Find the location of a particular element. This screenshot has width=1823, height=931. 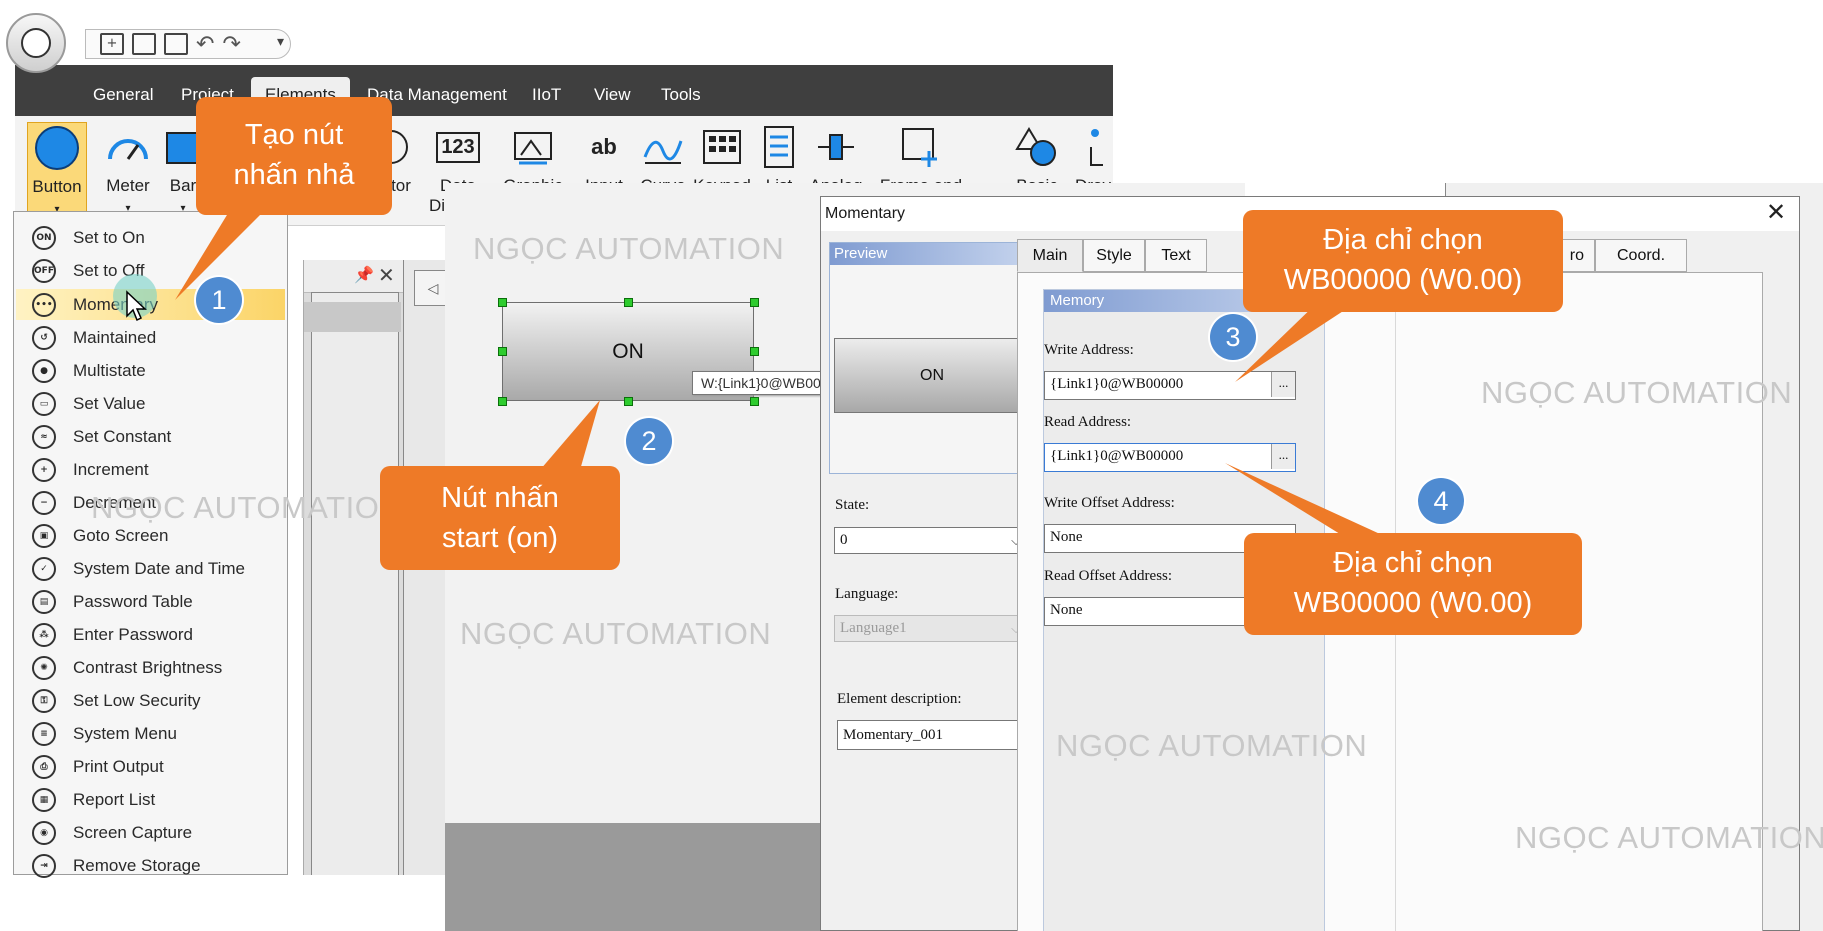

callout-write-address: Địa chỉ chọn WB00000 (W0.00) is located at coordinates (1403, 261).